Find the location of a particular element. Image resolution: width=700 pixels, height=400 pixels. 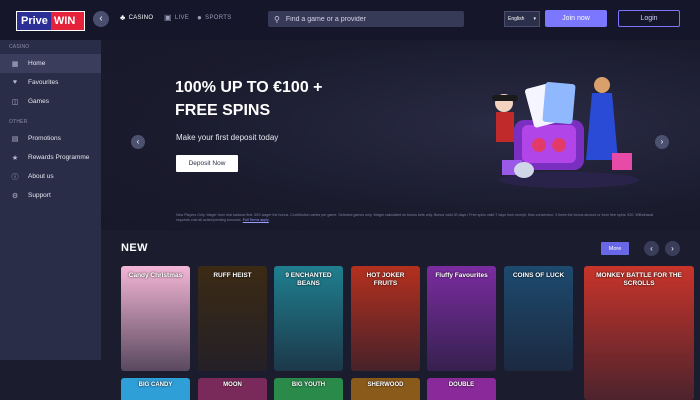

deposit-now-button: Deposit Now is located at coordinates (207, 163).